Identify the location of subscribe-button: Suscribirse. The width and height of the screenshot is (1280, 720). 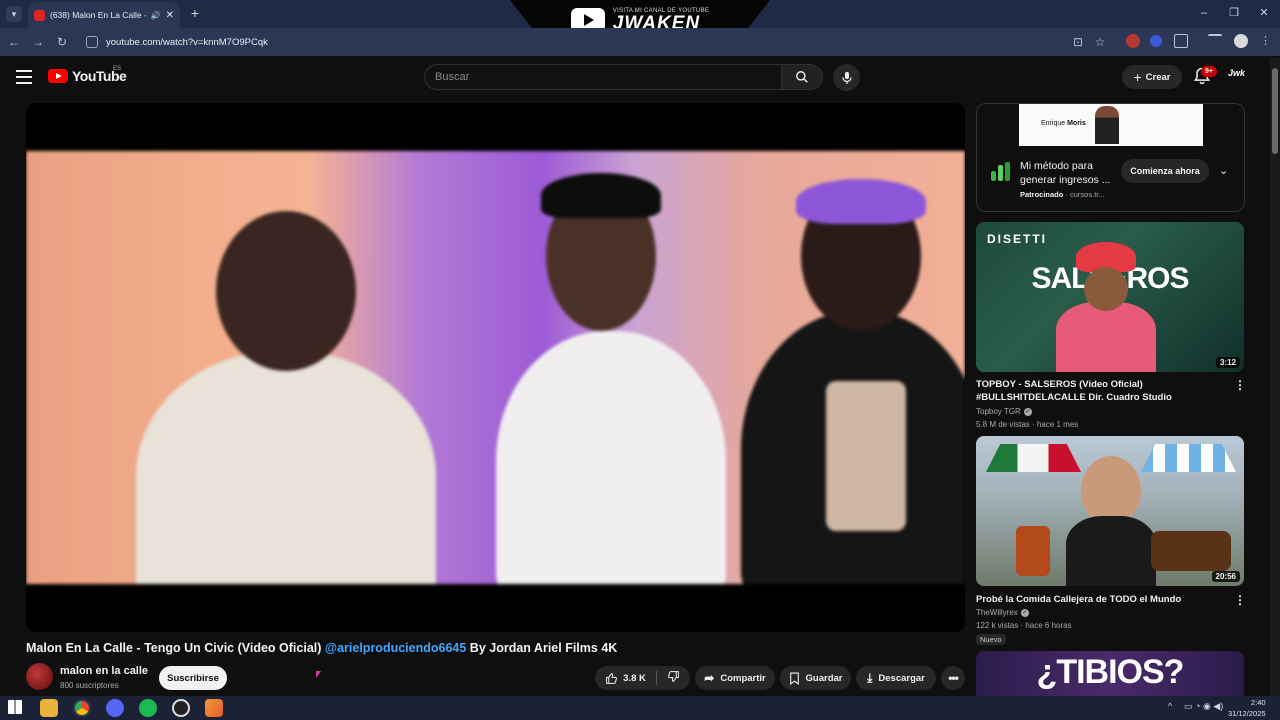
(193, 678).